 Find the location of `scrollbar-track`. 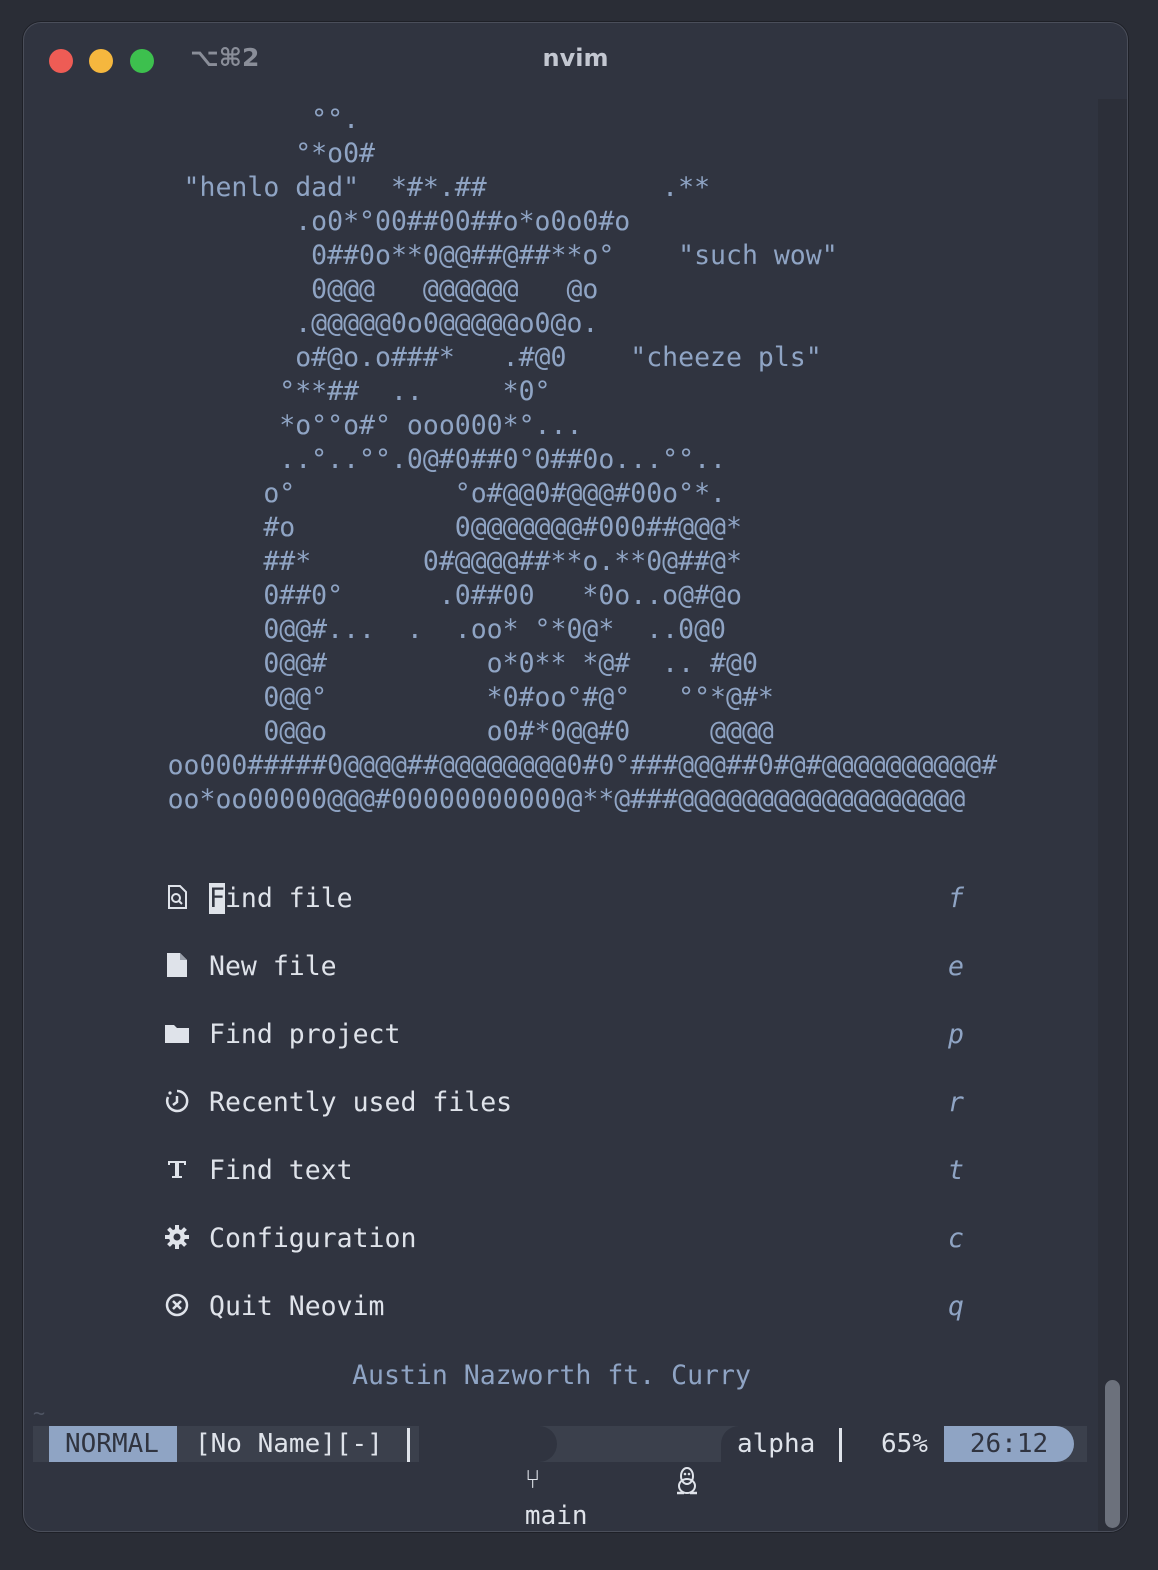

scrollbar-track is located at coordinates (1112, 815).